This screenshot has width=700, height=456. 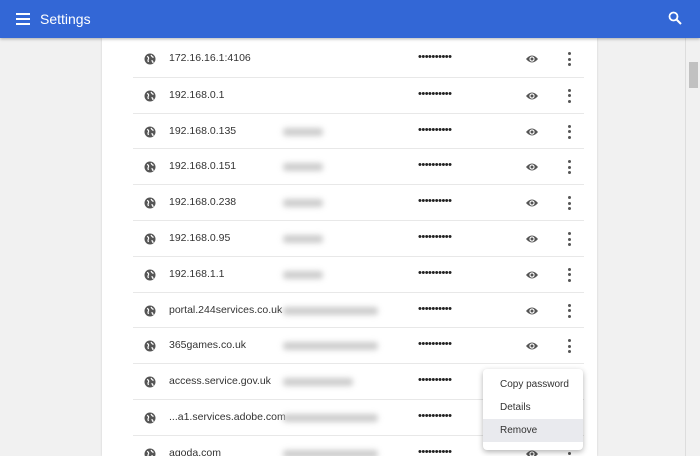 I want to click on page-title: Settings, so click(x=65, y=19).